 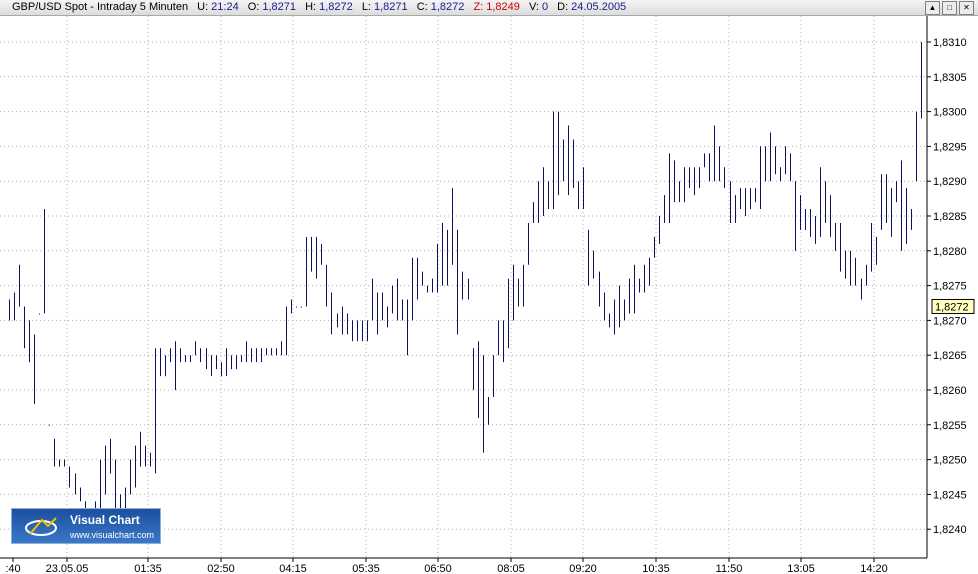 What do you see at coordinates (148, 568) in the screenshot?
I see `time-tick-label: 01:35` at bounding box center [148, 568].